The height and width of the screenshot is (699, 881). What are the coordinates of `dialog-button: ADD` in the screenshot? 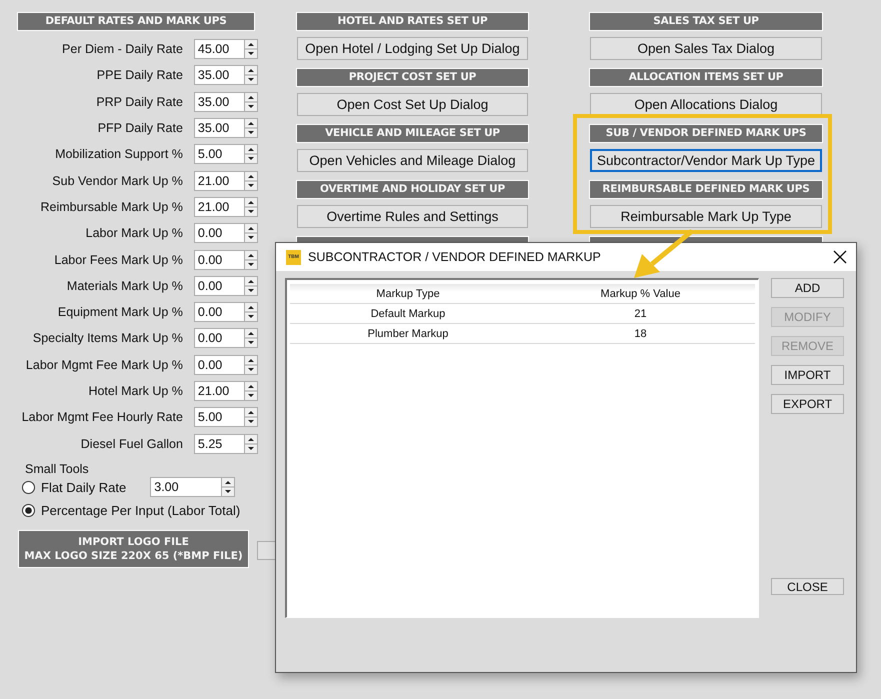 It's located at (807, 288).